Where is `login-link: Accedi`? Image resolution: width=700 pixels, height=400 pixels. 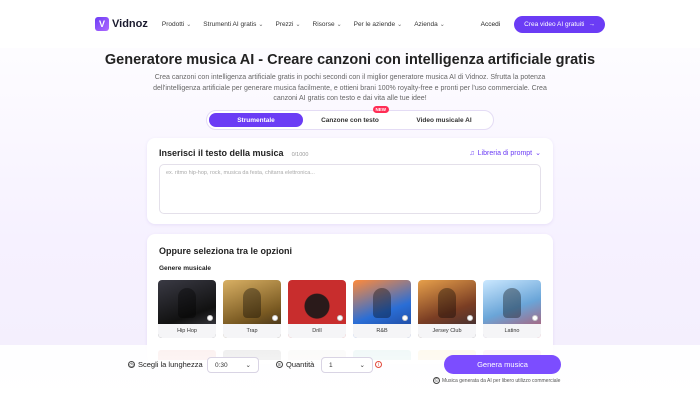 login-link: Accedi is located at coordinates (491, 24).